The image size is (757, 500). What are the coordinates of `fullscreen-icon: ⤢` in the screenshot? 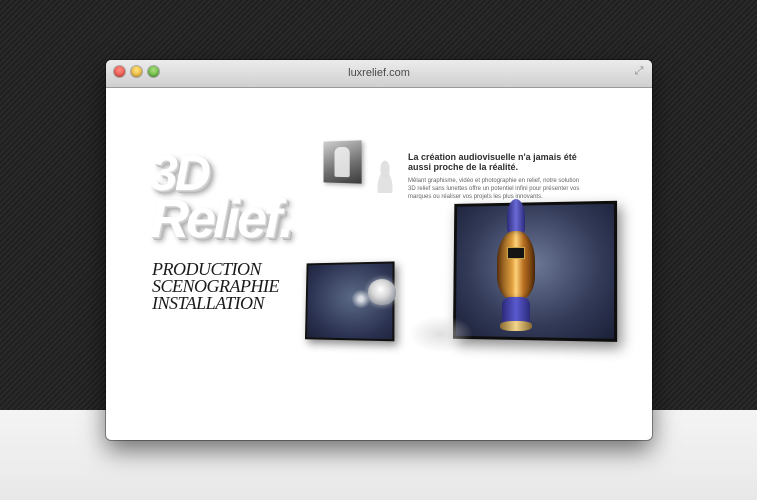 It's located at (639, 71).